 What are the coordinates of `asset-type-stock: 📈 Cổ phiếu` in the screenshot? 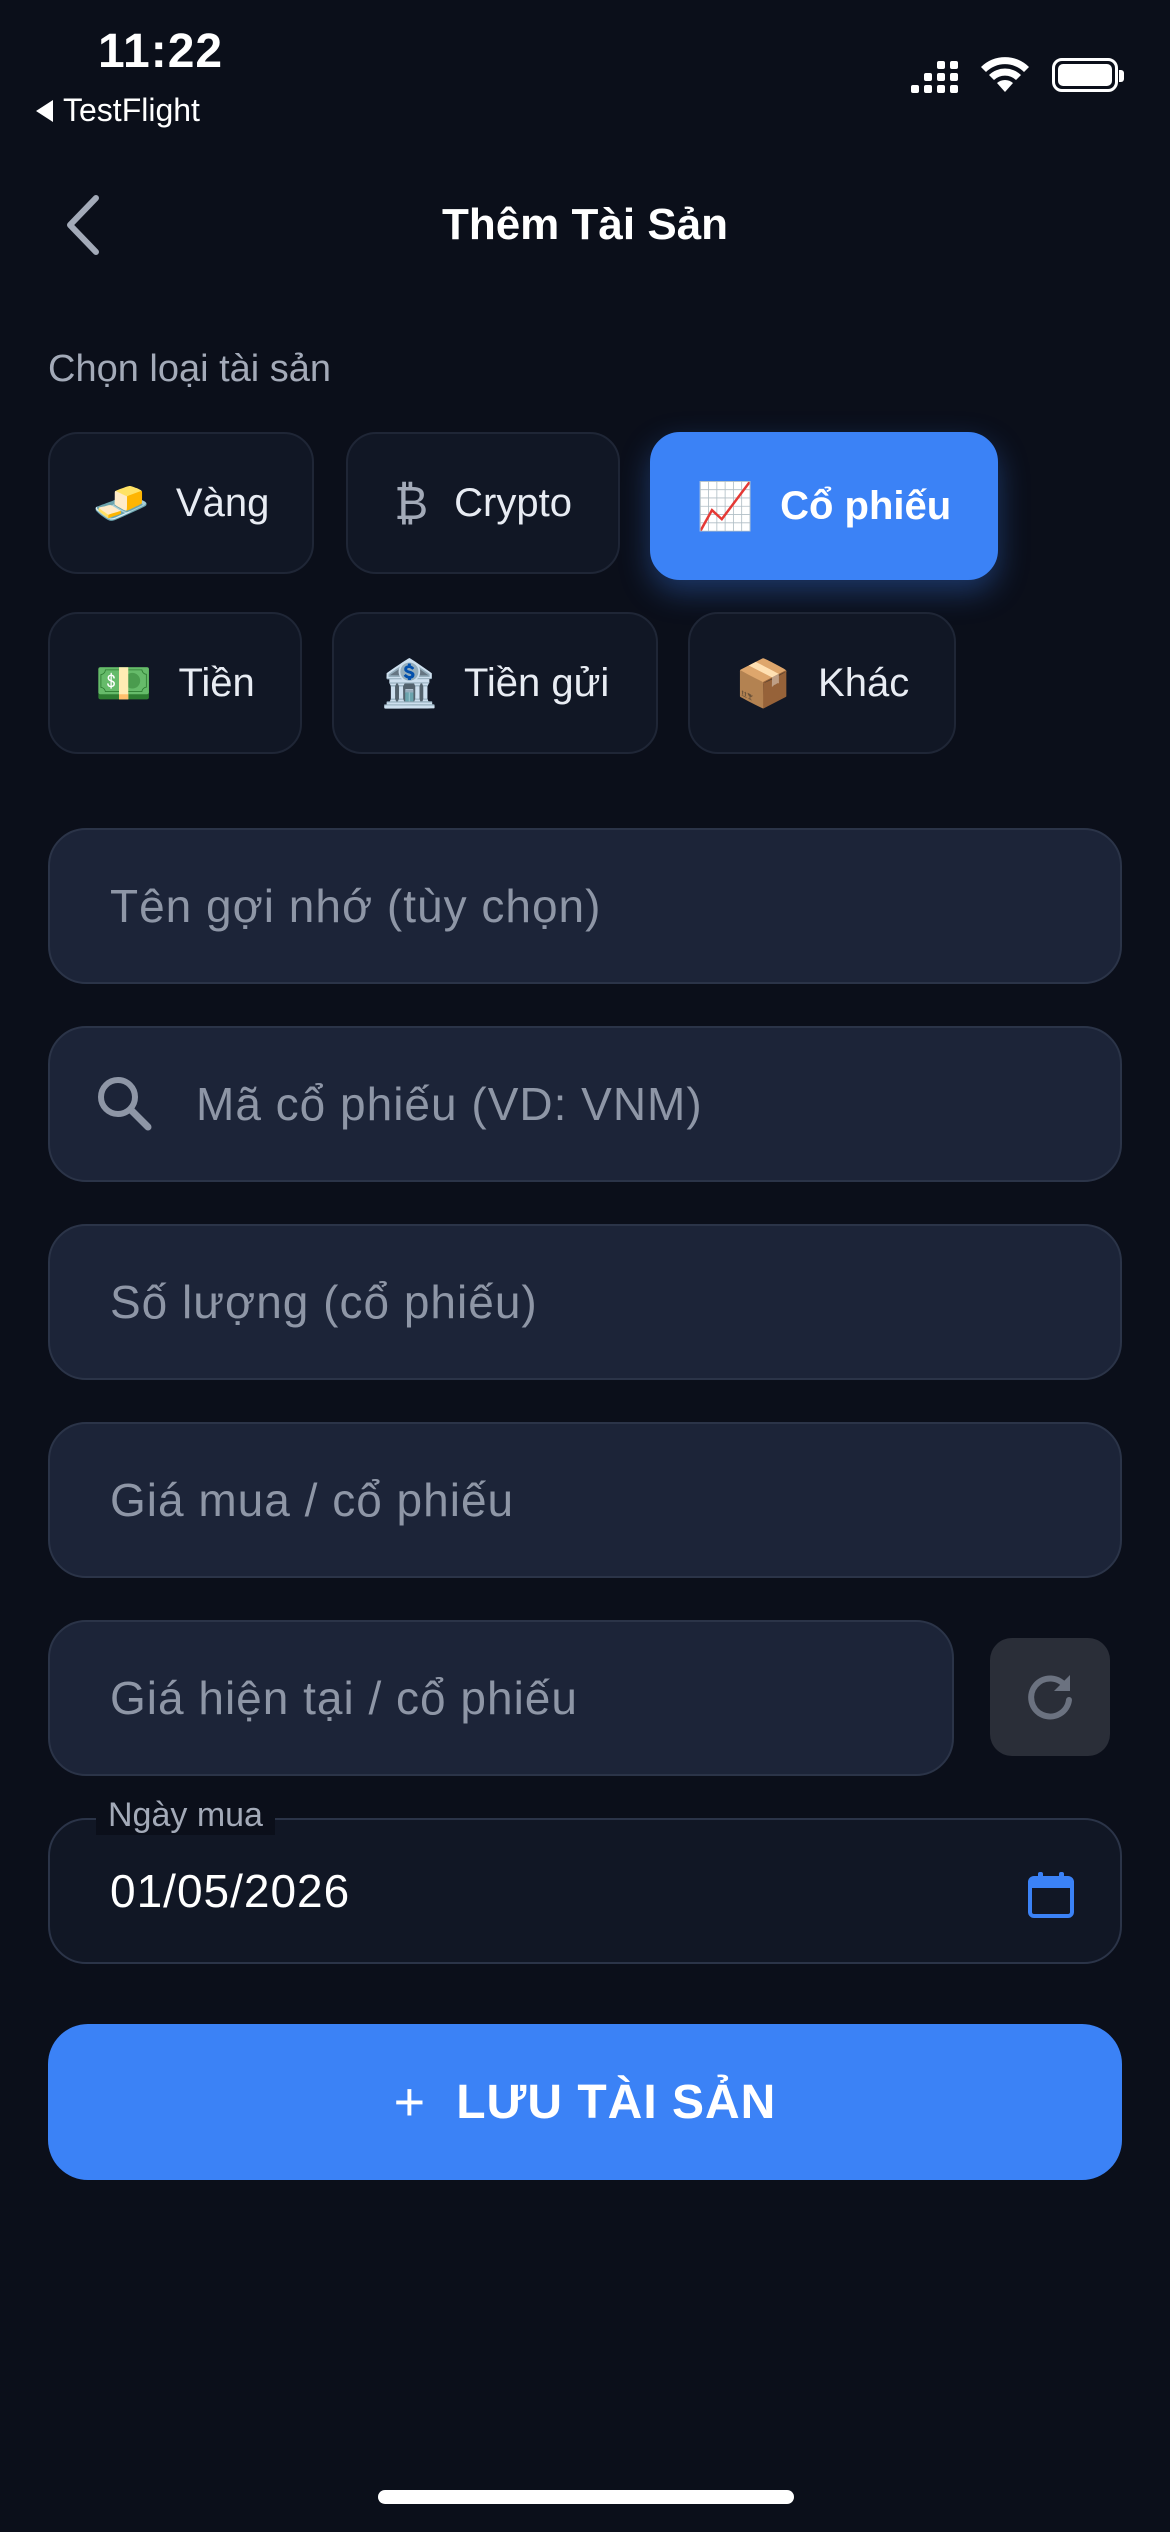 It's located at (824, 506).